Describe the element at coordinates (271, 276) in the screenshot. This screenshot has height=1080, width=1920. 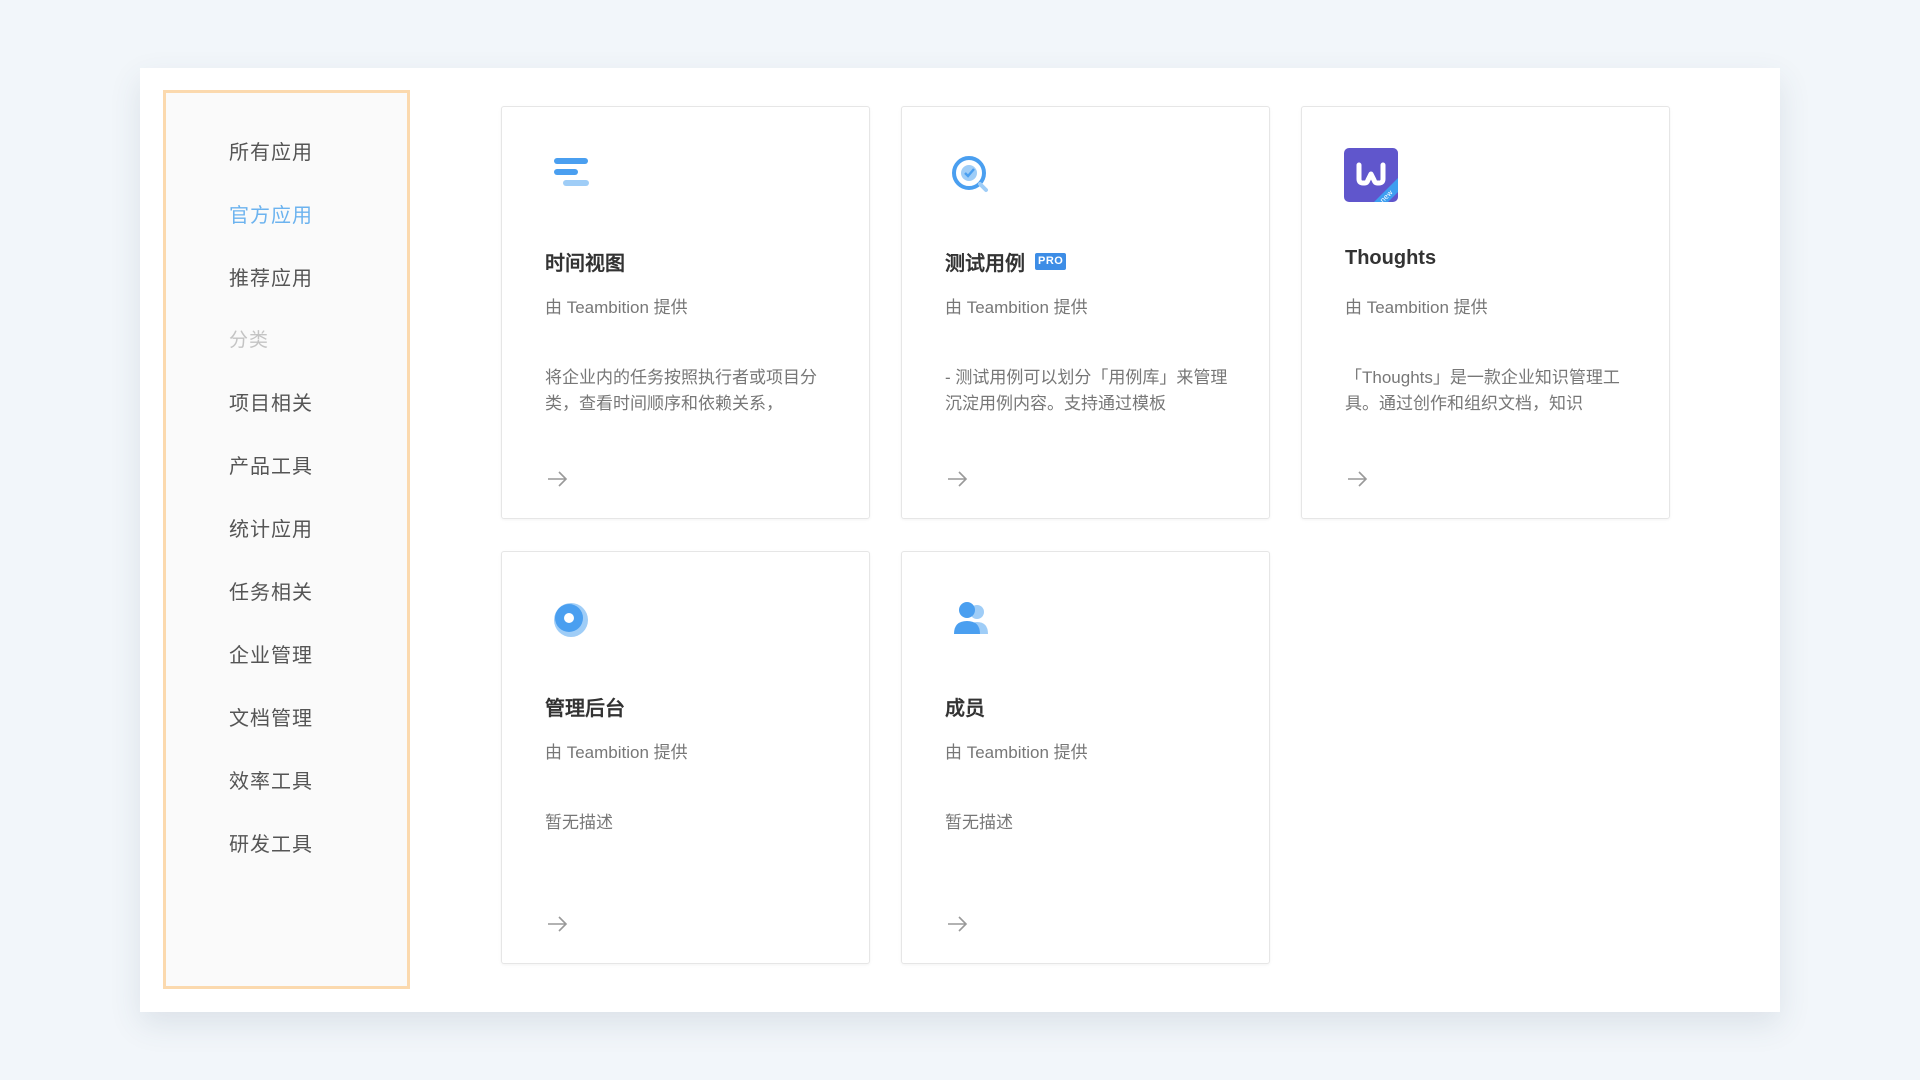
I see `sidebar-item-recommended: 推荐应用` at that location.